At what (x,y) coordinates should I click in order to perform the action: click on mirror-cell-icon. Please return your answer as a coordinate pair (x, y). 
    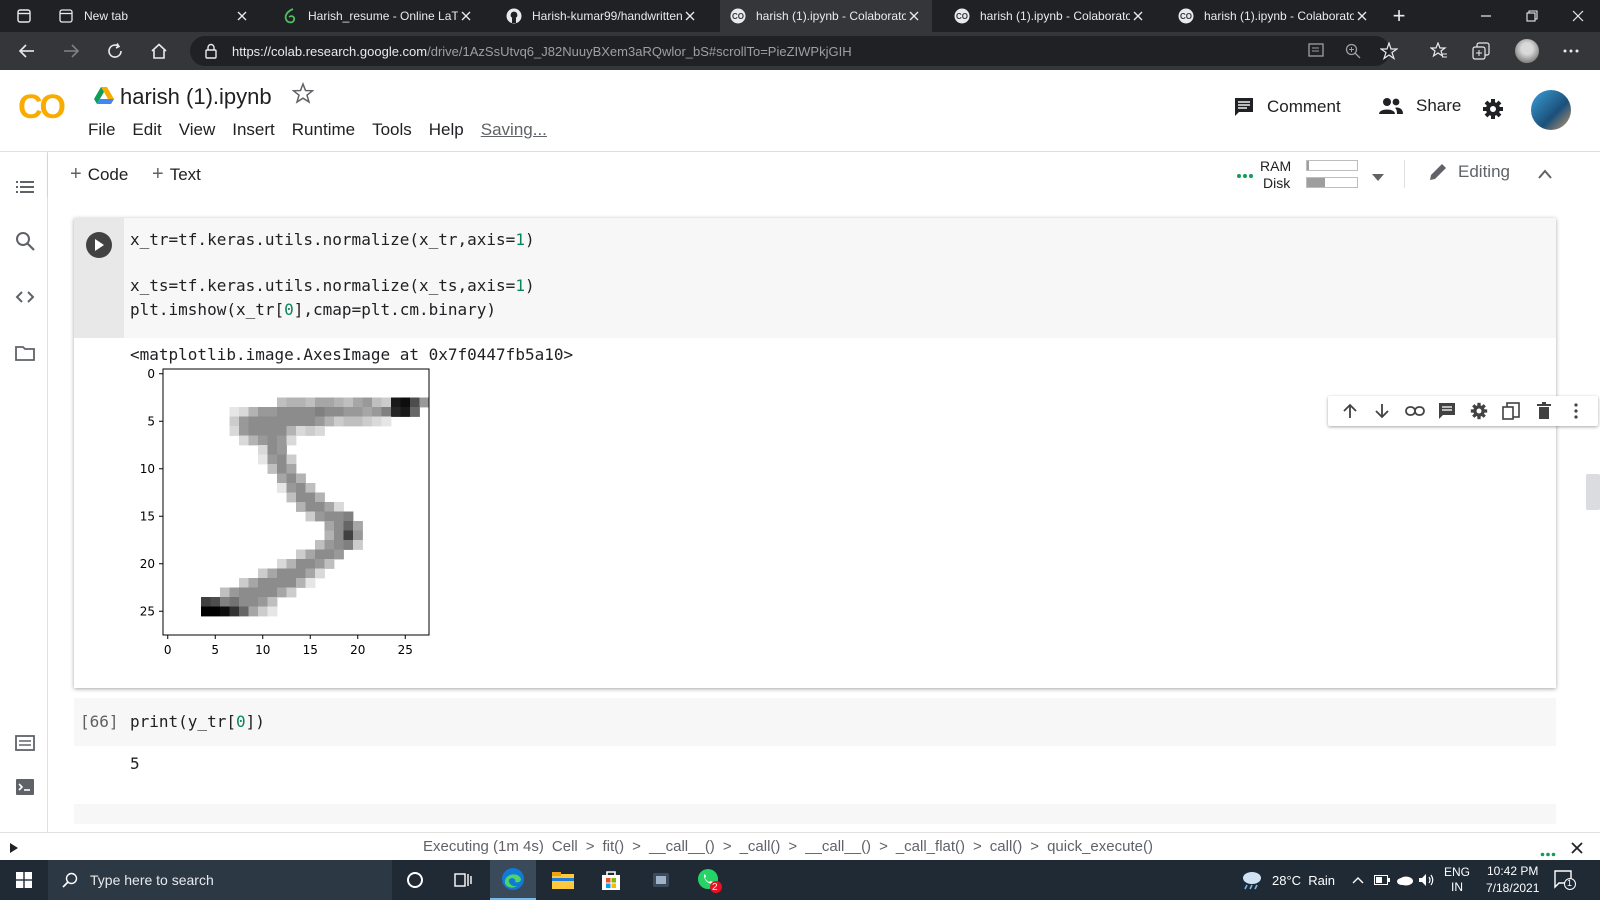
    Looking at the image, I should click on (1511, 411).